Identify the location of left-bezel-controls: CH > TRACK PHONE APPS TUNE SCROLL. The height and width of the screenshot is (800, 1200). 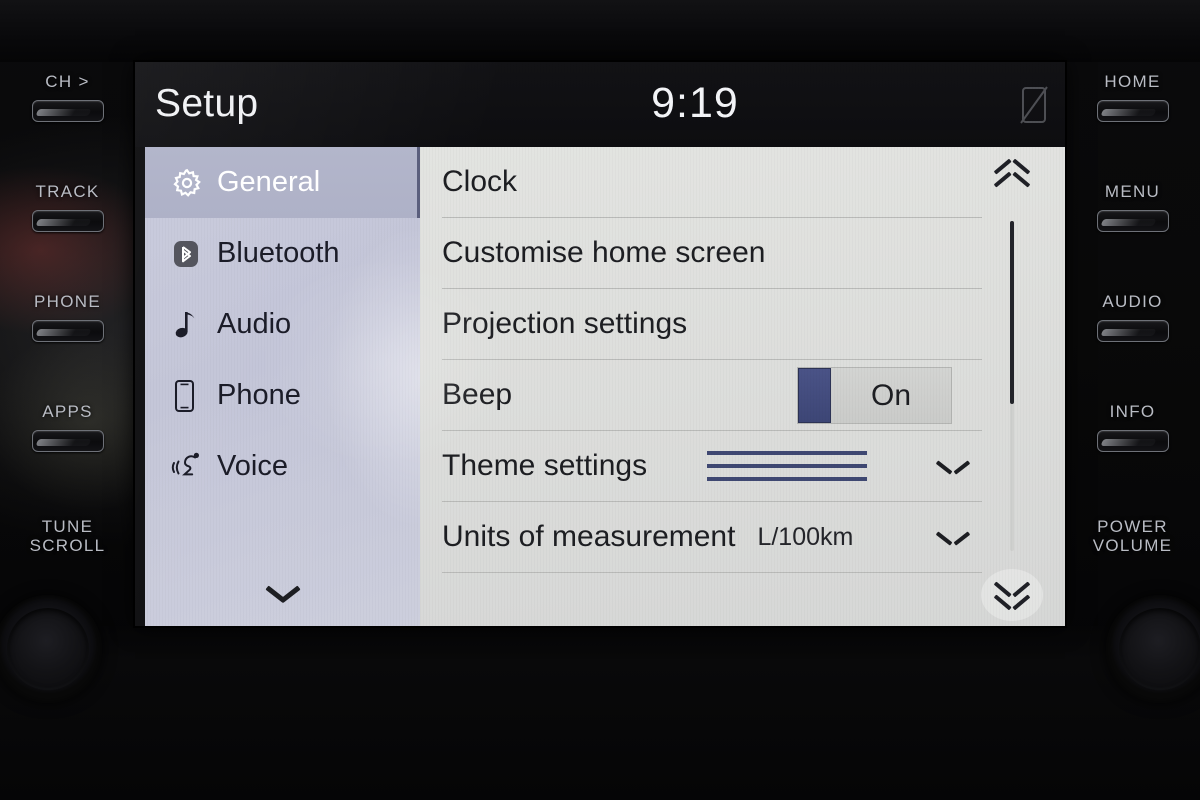
(67, 344).